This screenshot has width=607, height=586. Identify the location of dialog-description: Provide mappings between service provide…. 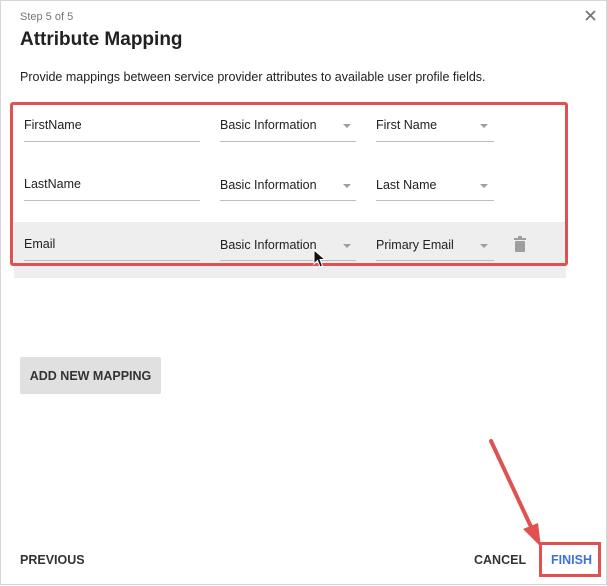
(253, 77).